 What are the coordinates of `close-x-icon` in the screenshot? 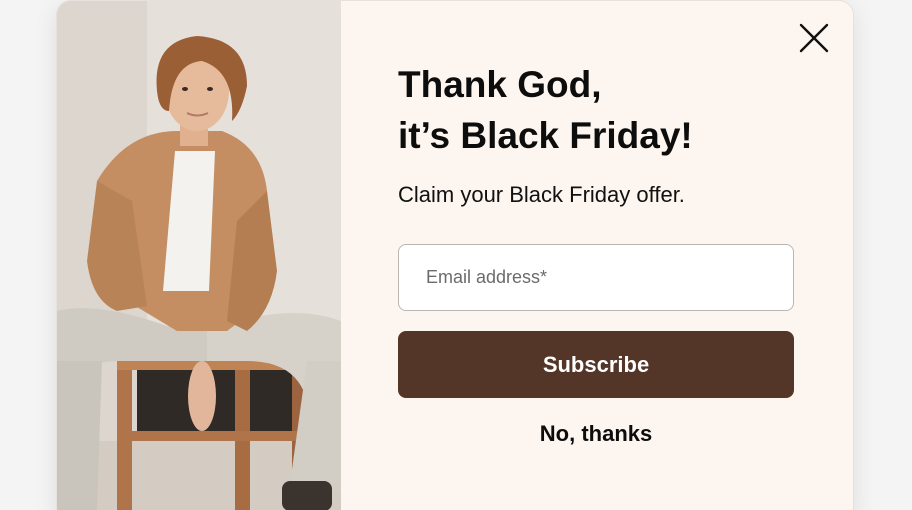 It's located at (814, 38).